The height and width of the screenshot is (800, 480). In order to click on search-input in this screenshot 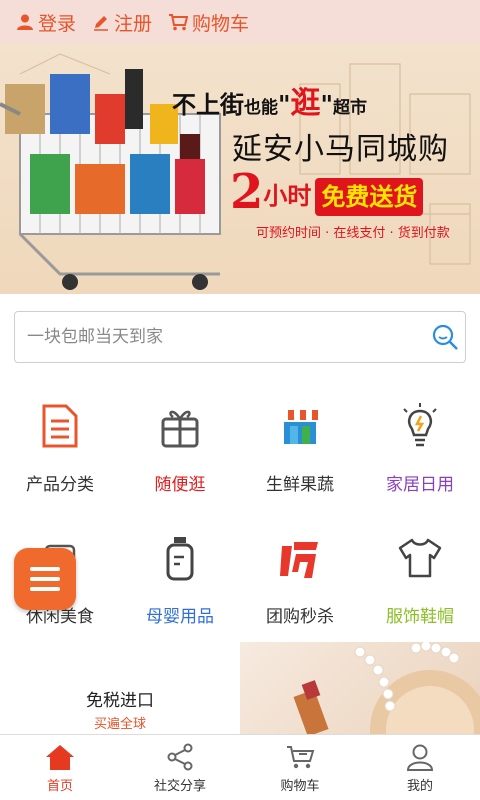, I will do `click(226, 337)`.